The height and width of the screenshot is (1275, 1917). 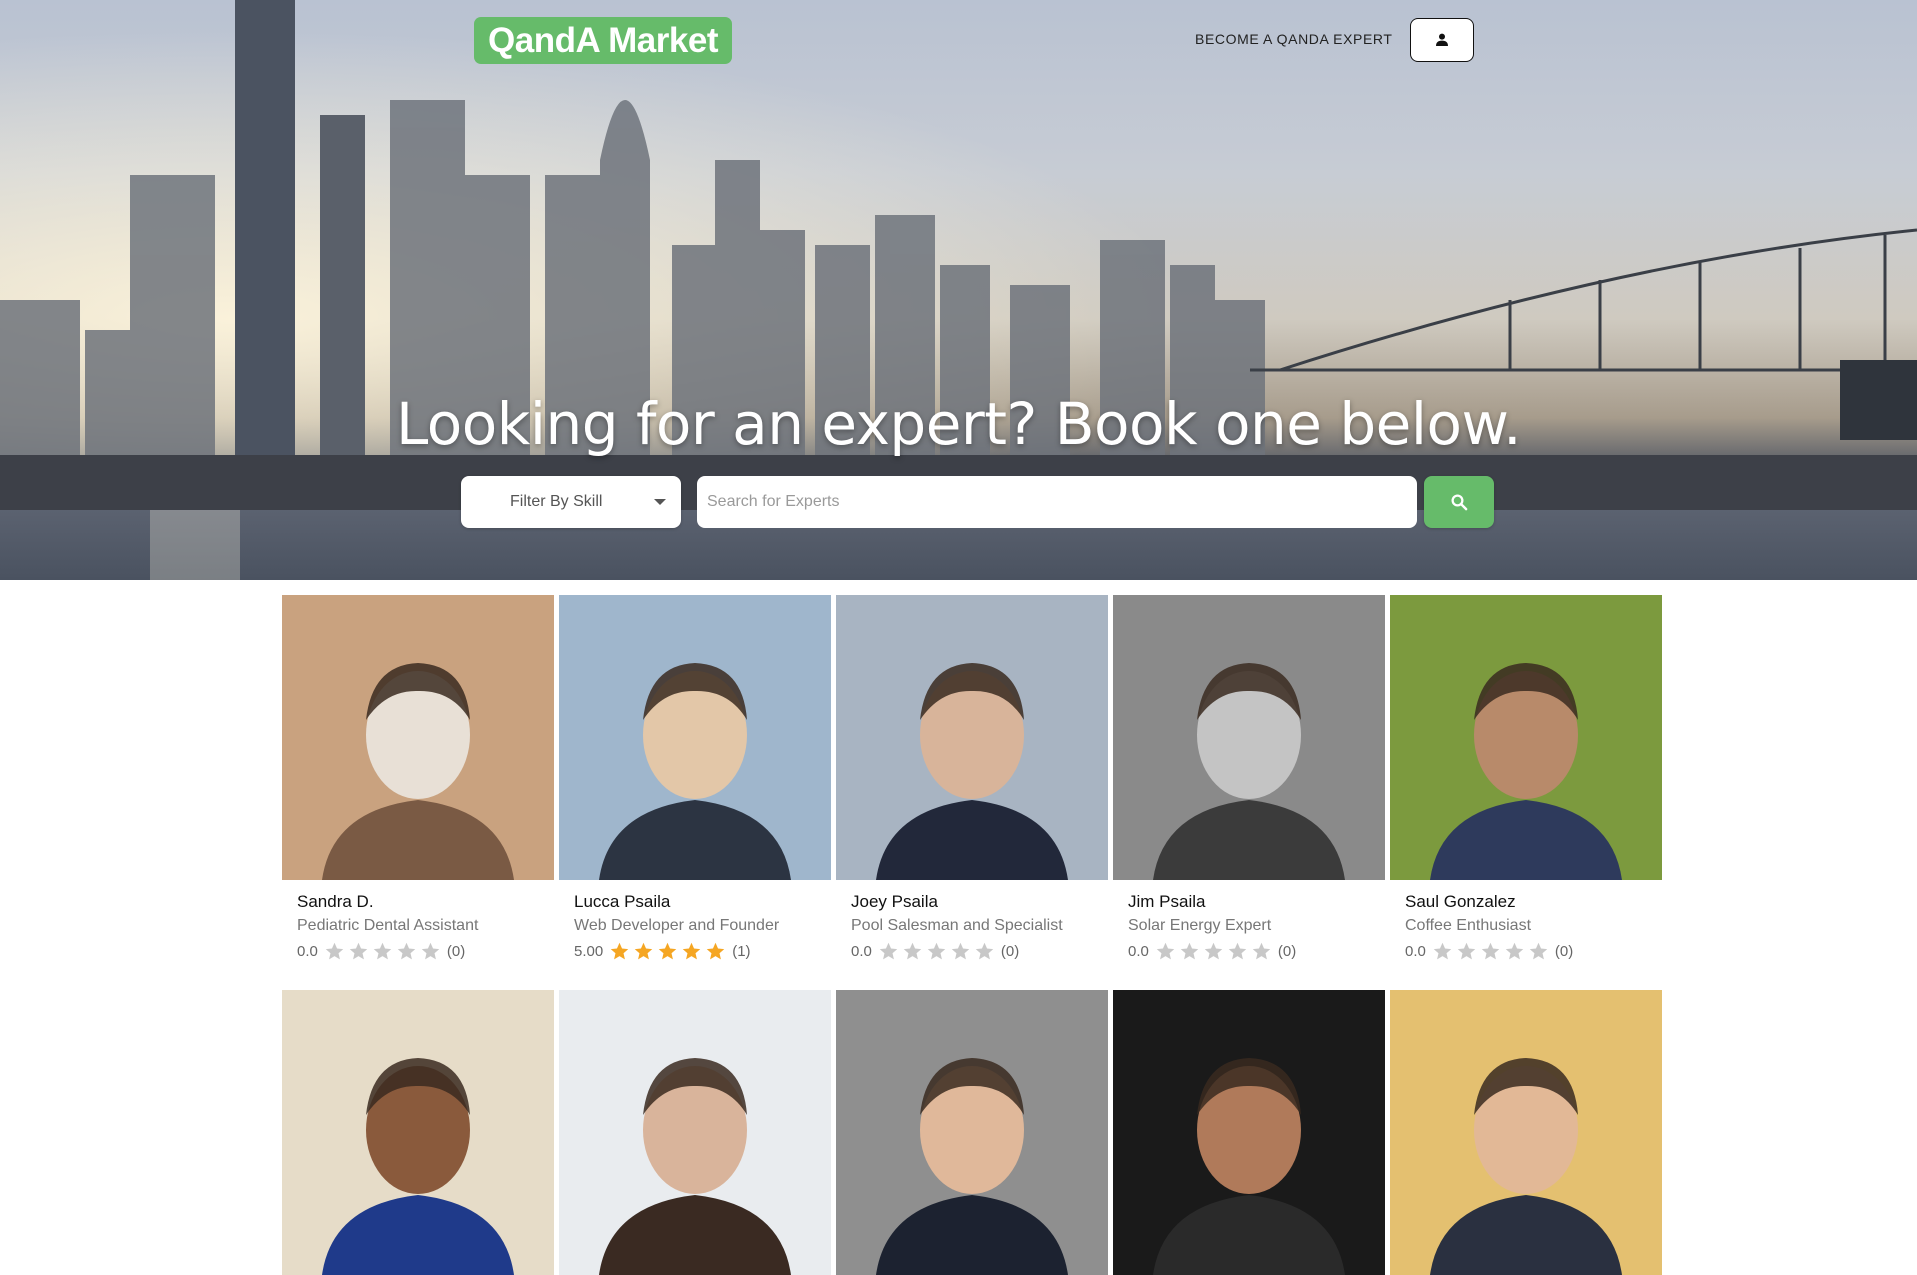 I want to click on top-navbar: QandA Market BECOME A QANDA EXPERT, so click(x=958, y=41).